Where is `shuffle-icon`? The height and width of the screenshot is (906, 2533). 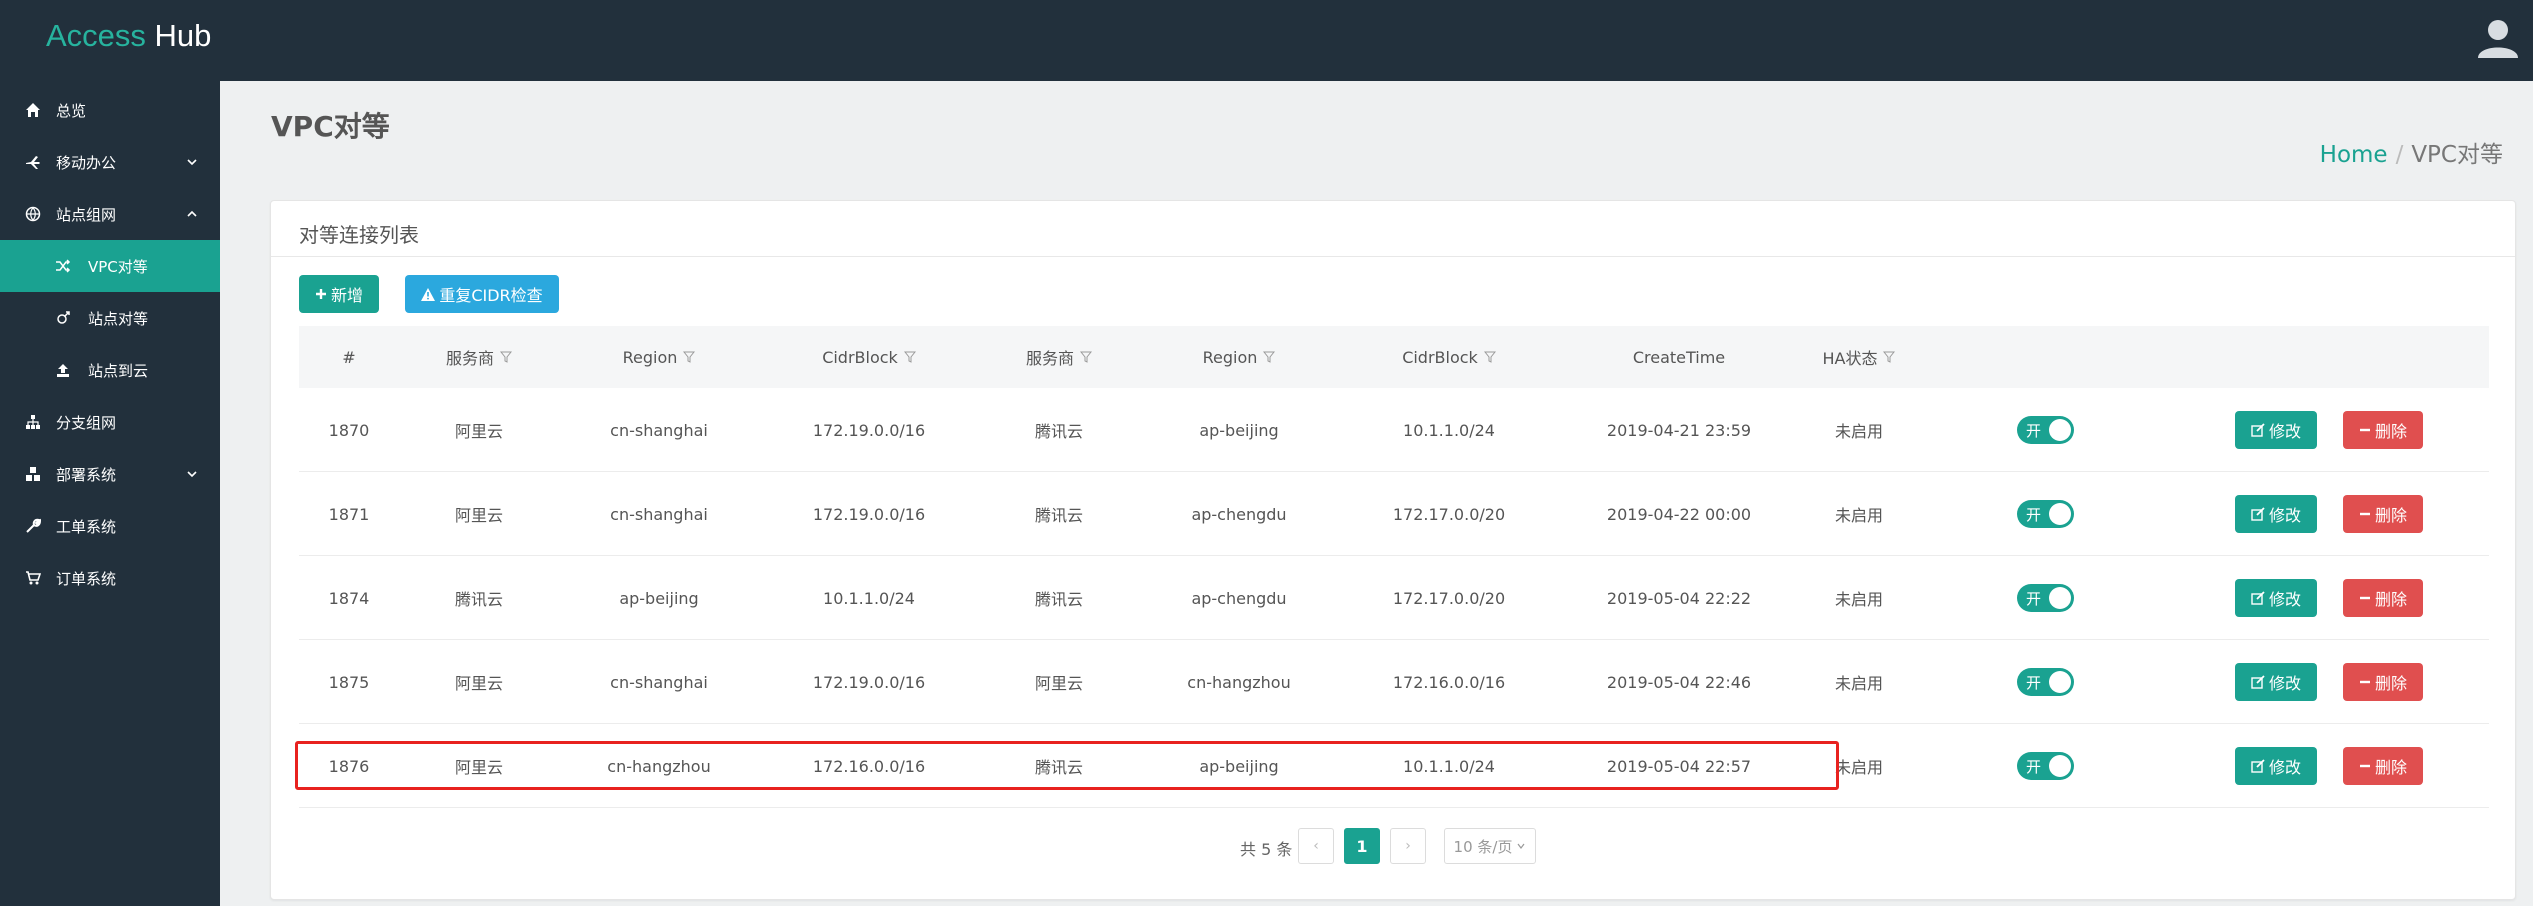
shuffle-icon is located at coordinates (63, 266).